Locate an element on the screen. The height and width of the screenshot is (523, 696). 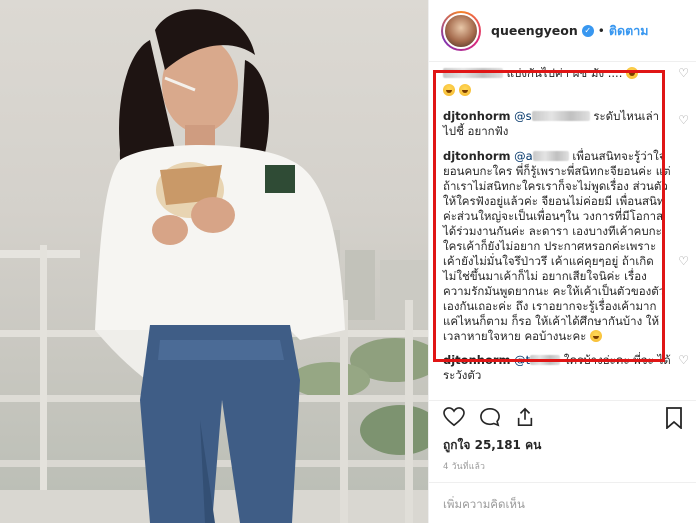
post-timestamp: 4 วันที่แล้ว is located at coordinates (464, 466).